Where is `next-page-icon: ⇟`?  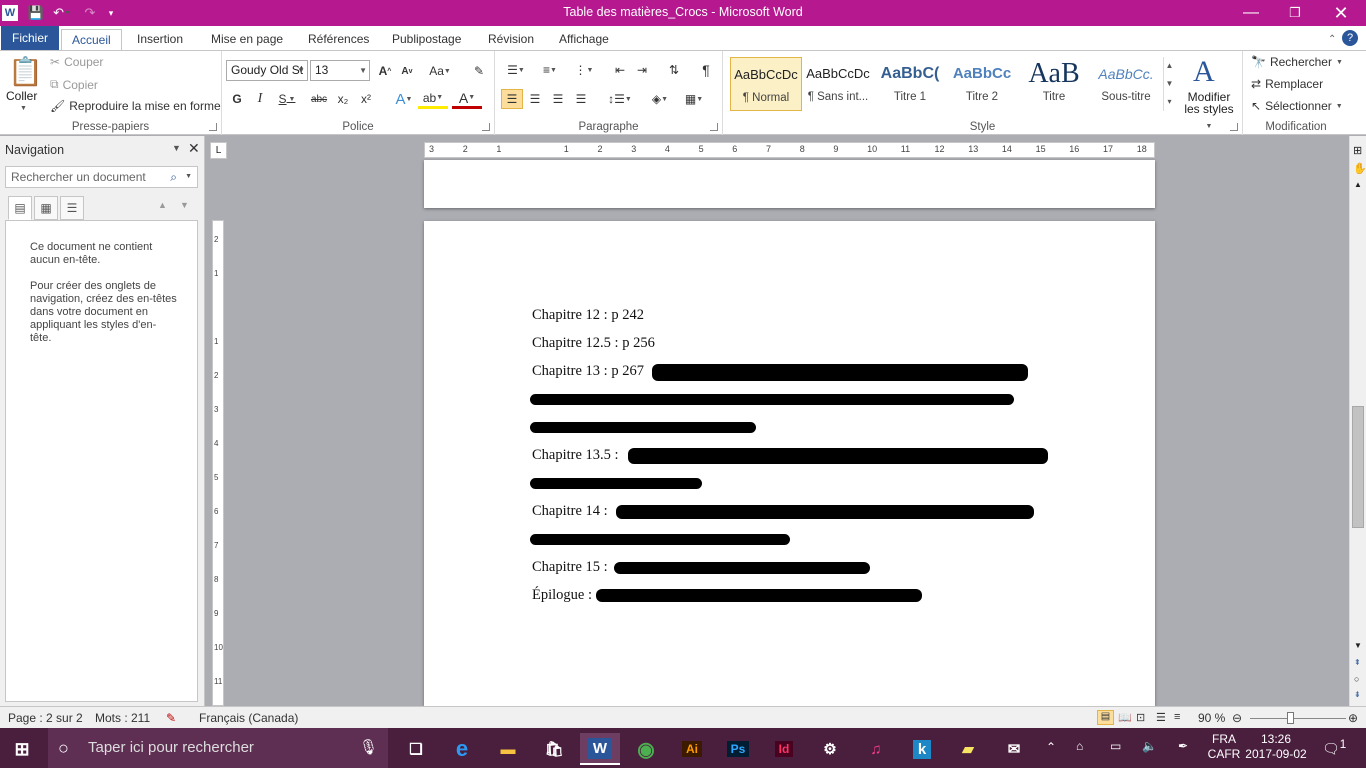 next-page-icon: ⇟ is located at coordinates (1357, 694).